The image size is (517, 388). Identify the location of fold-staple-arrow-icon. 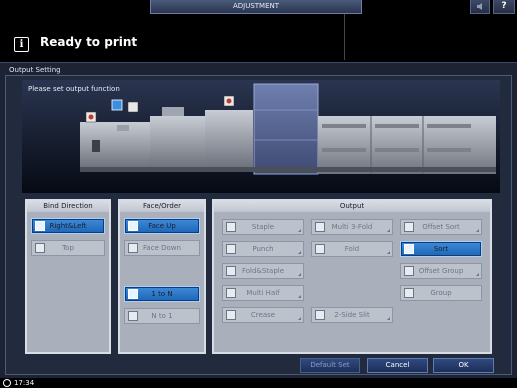
(299, 274).